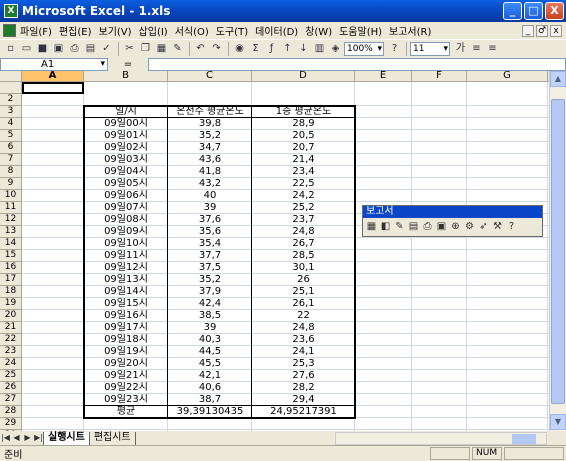 The height and width of the screenshot is (461, 566). Describe the element at coordinates (410, 30) in the screenshot. I see `menu-report: 보고서(R)` at that location.